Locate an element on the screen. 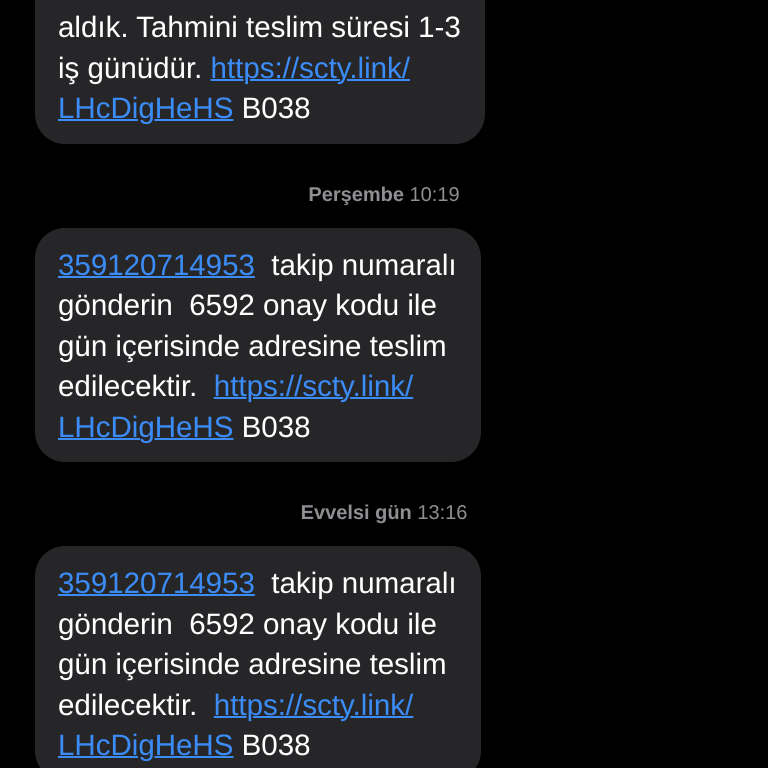 The height and width of the screenshot is (768, 768). message-text: aldık. Tahmini teslim süresi 1-3 iş günüdür. https://scty.link/ LHcDigHeHS B038 is located at coordinates (259, 68).